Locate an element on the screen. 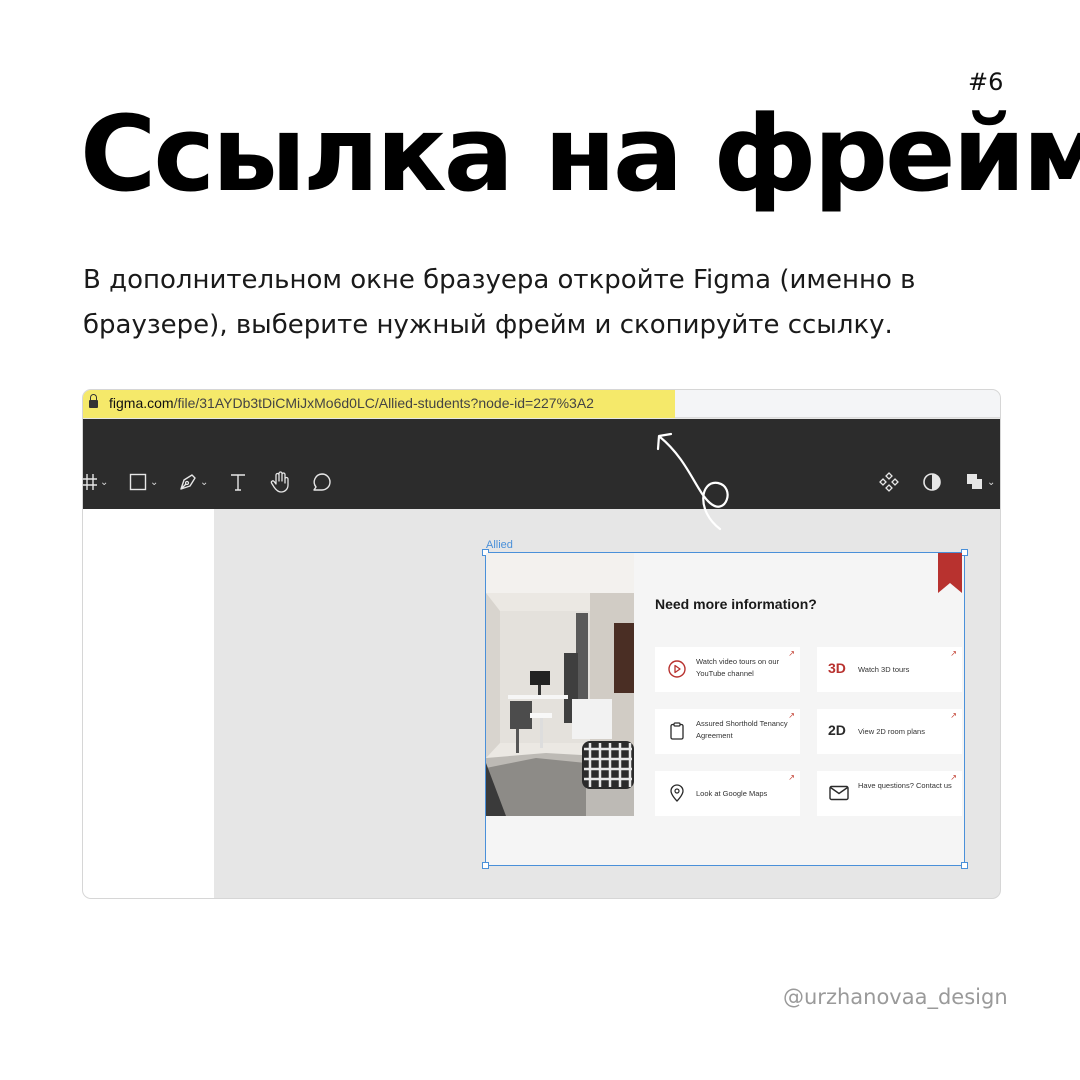 The image size is (1080, 1080). text-tool-button is located at coordinates (238, 482).